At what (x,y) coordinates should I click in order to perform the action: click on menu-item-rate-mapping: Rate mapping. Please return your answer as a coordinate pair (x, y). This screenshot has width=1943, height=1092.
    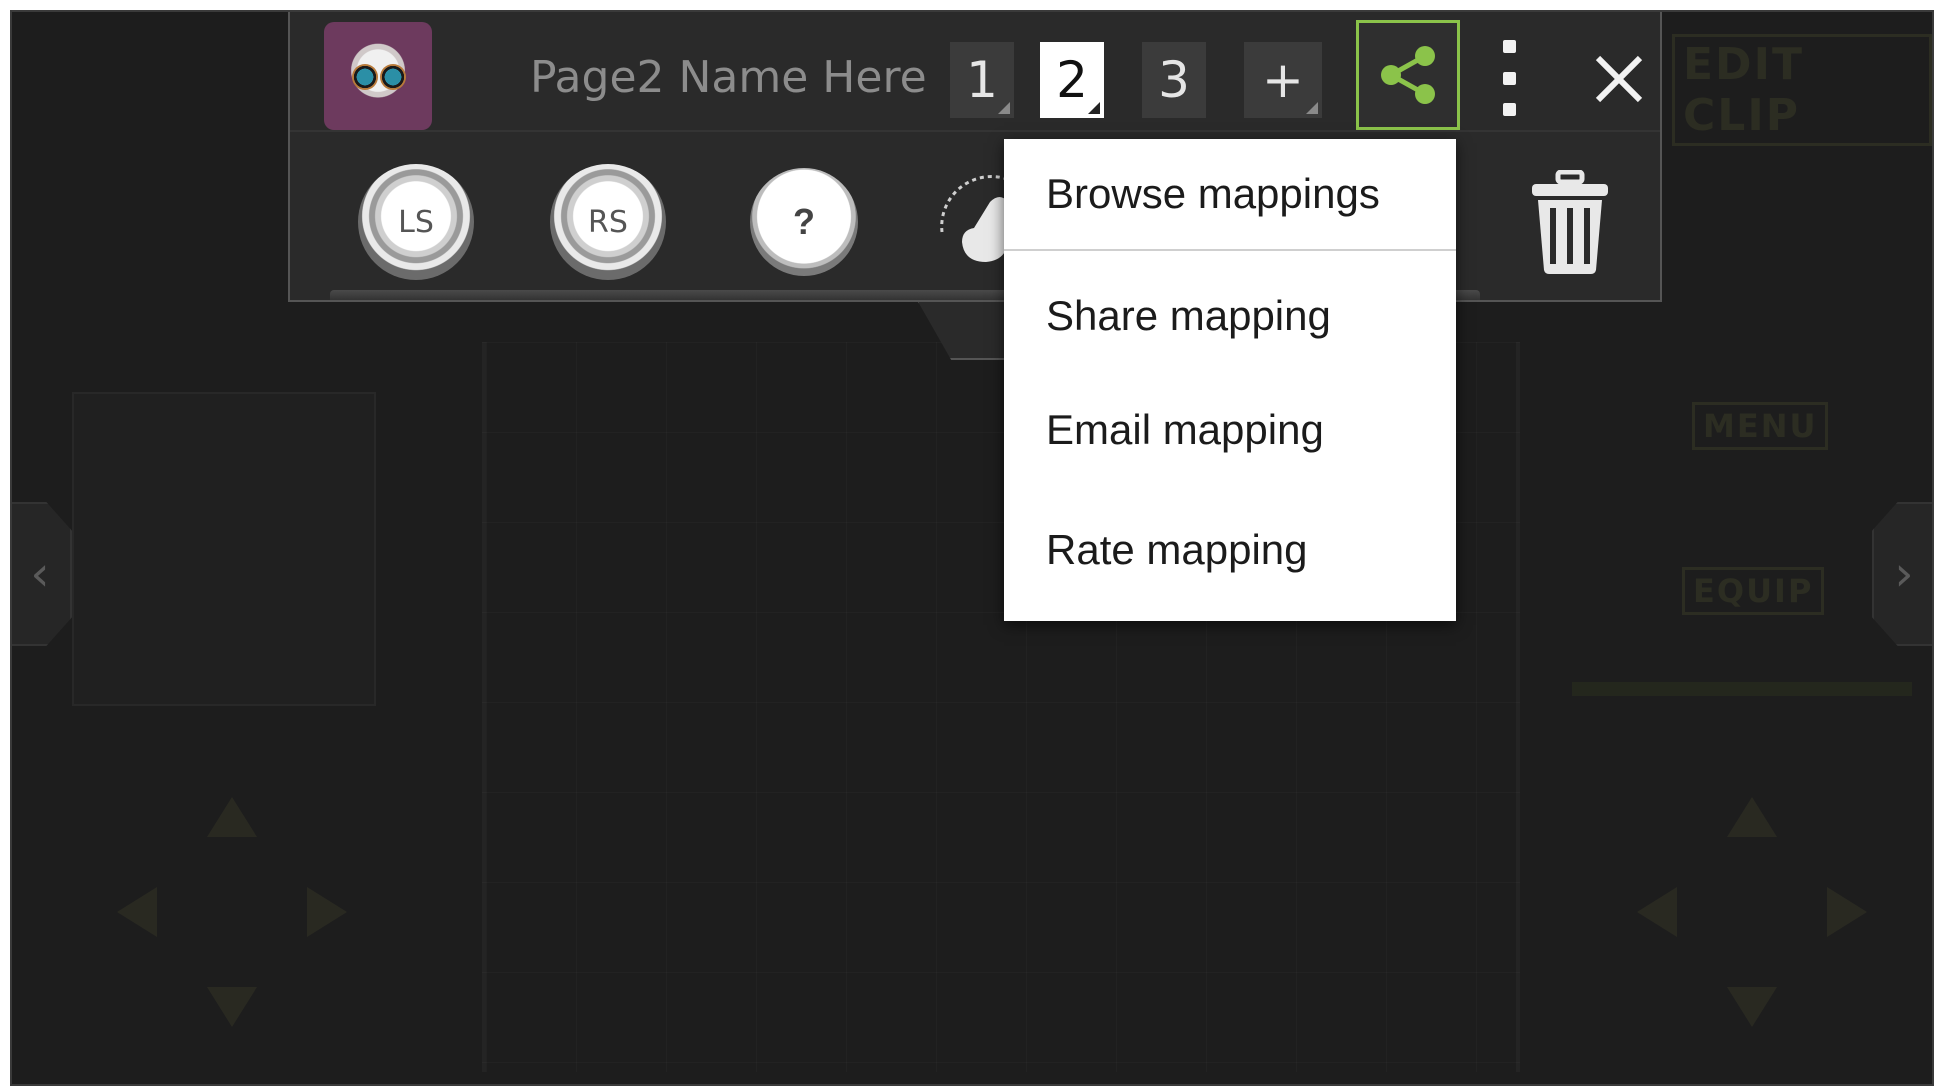
    Looking at the image, I should click on (1230, 550).